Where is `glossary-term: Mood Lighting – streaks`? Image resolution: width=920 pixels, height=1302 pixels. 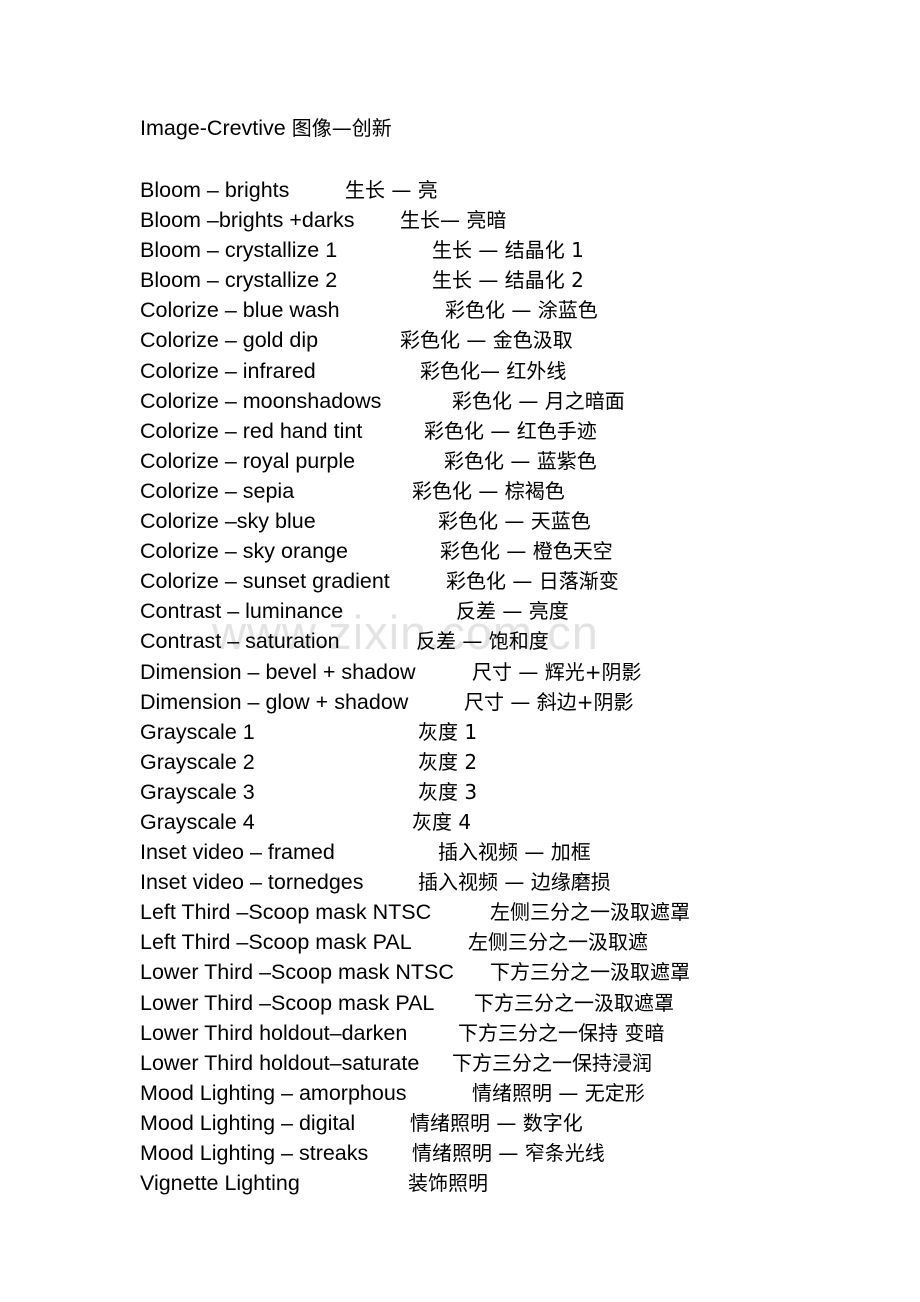
glossary-term: Mood Lighting – streaks is located at coordinates (254, 1153).